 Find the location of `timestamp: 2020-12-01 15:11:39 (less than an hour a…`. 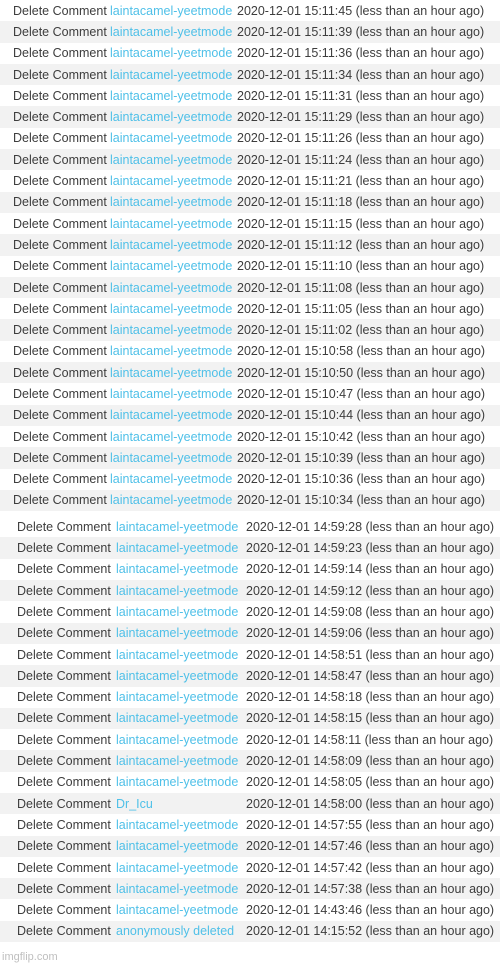

timestamp: 2020-12-01 15:11:39 (less than an hour a… is located at coordinates (361, 31).